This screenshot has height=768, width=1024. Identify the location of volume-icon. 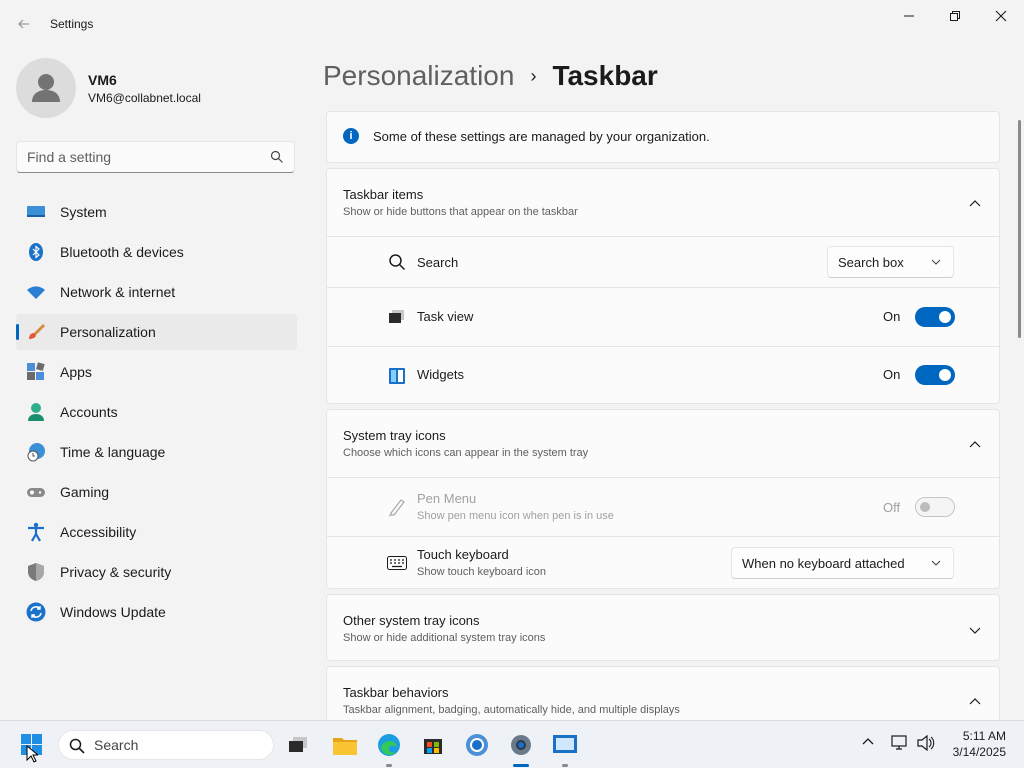
(926, 745).